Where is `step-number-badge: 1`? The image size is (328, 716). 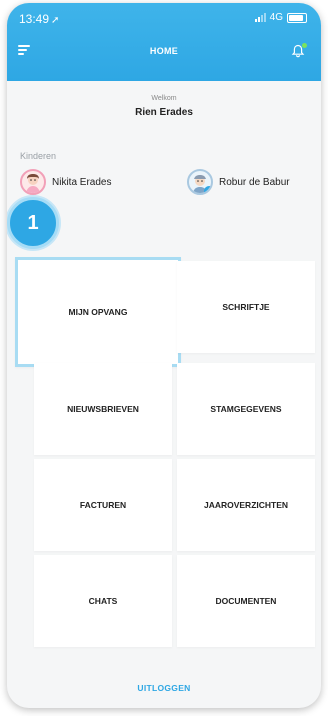
step-number-badge: 1 is located at coordinates (33, 223).